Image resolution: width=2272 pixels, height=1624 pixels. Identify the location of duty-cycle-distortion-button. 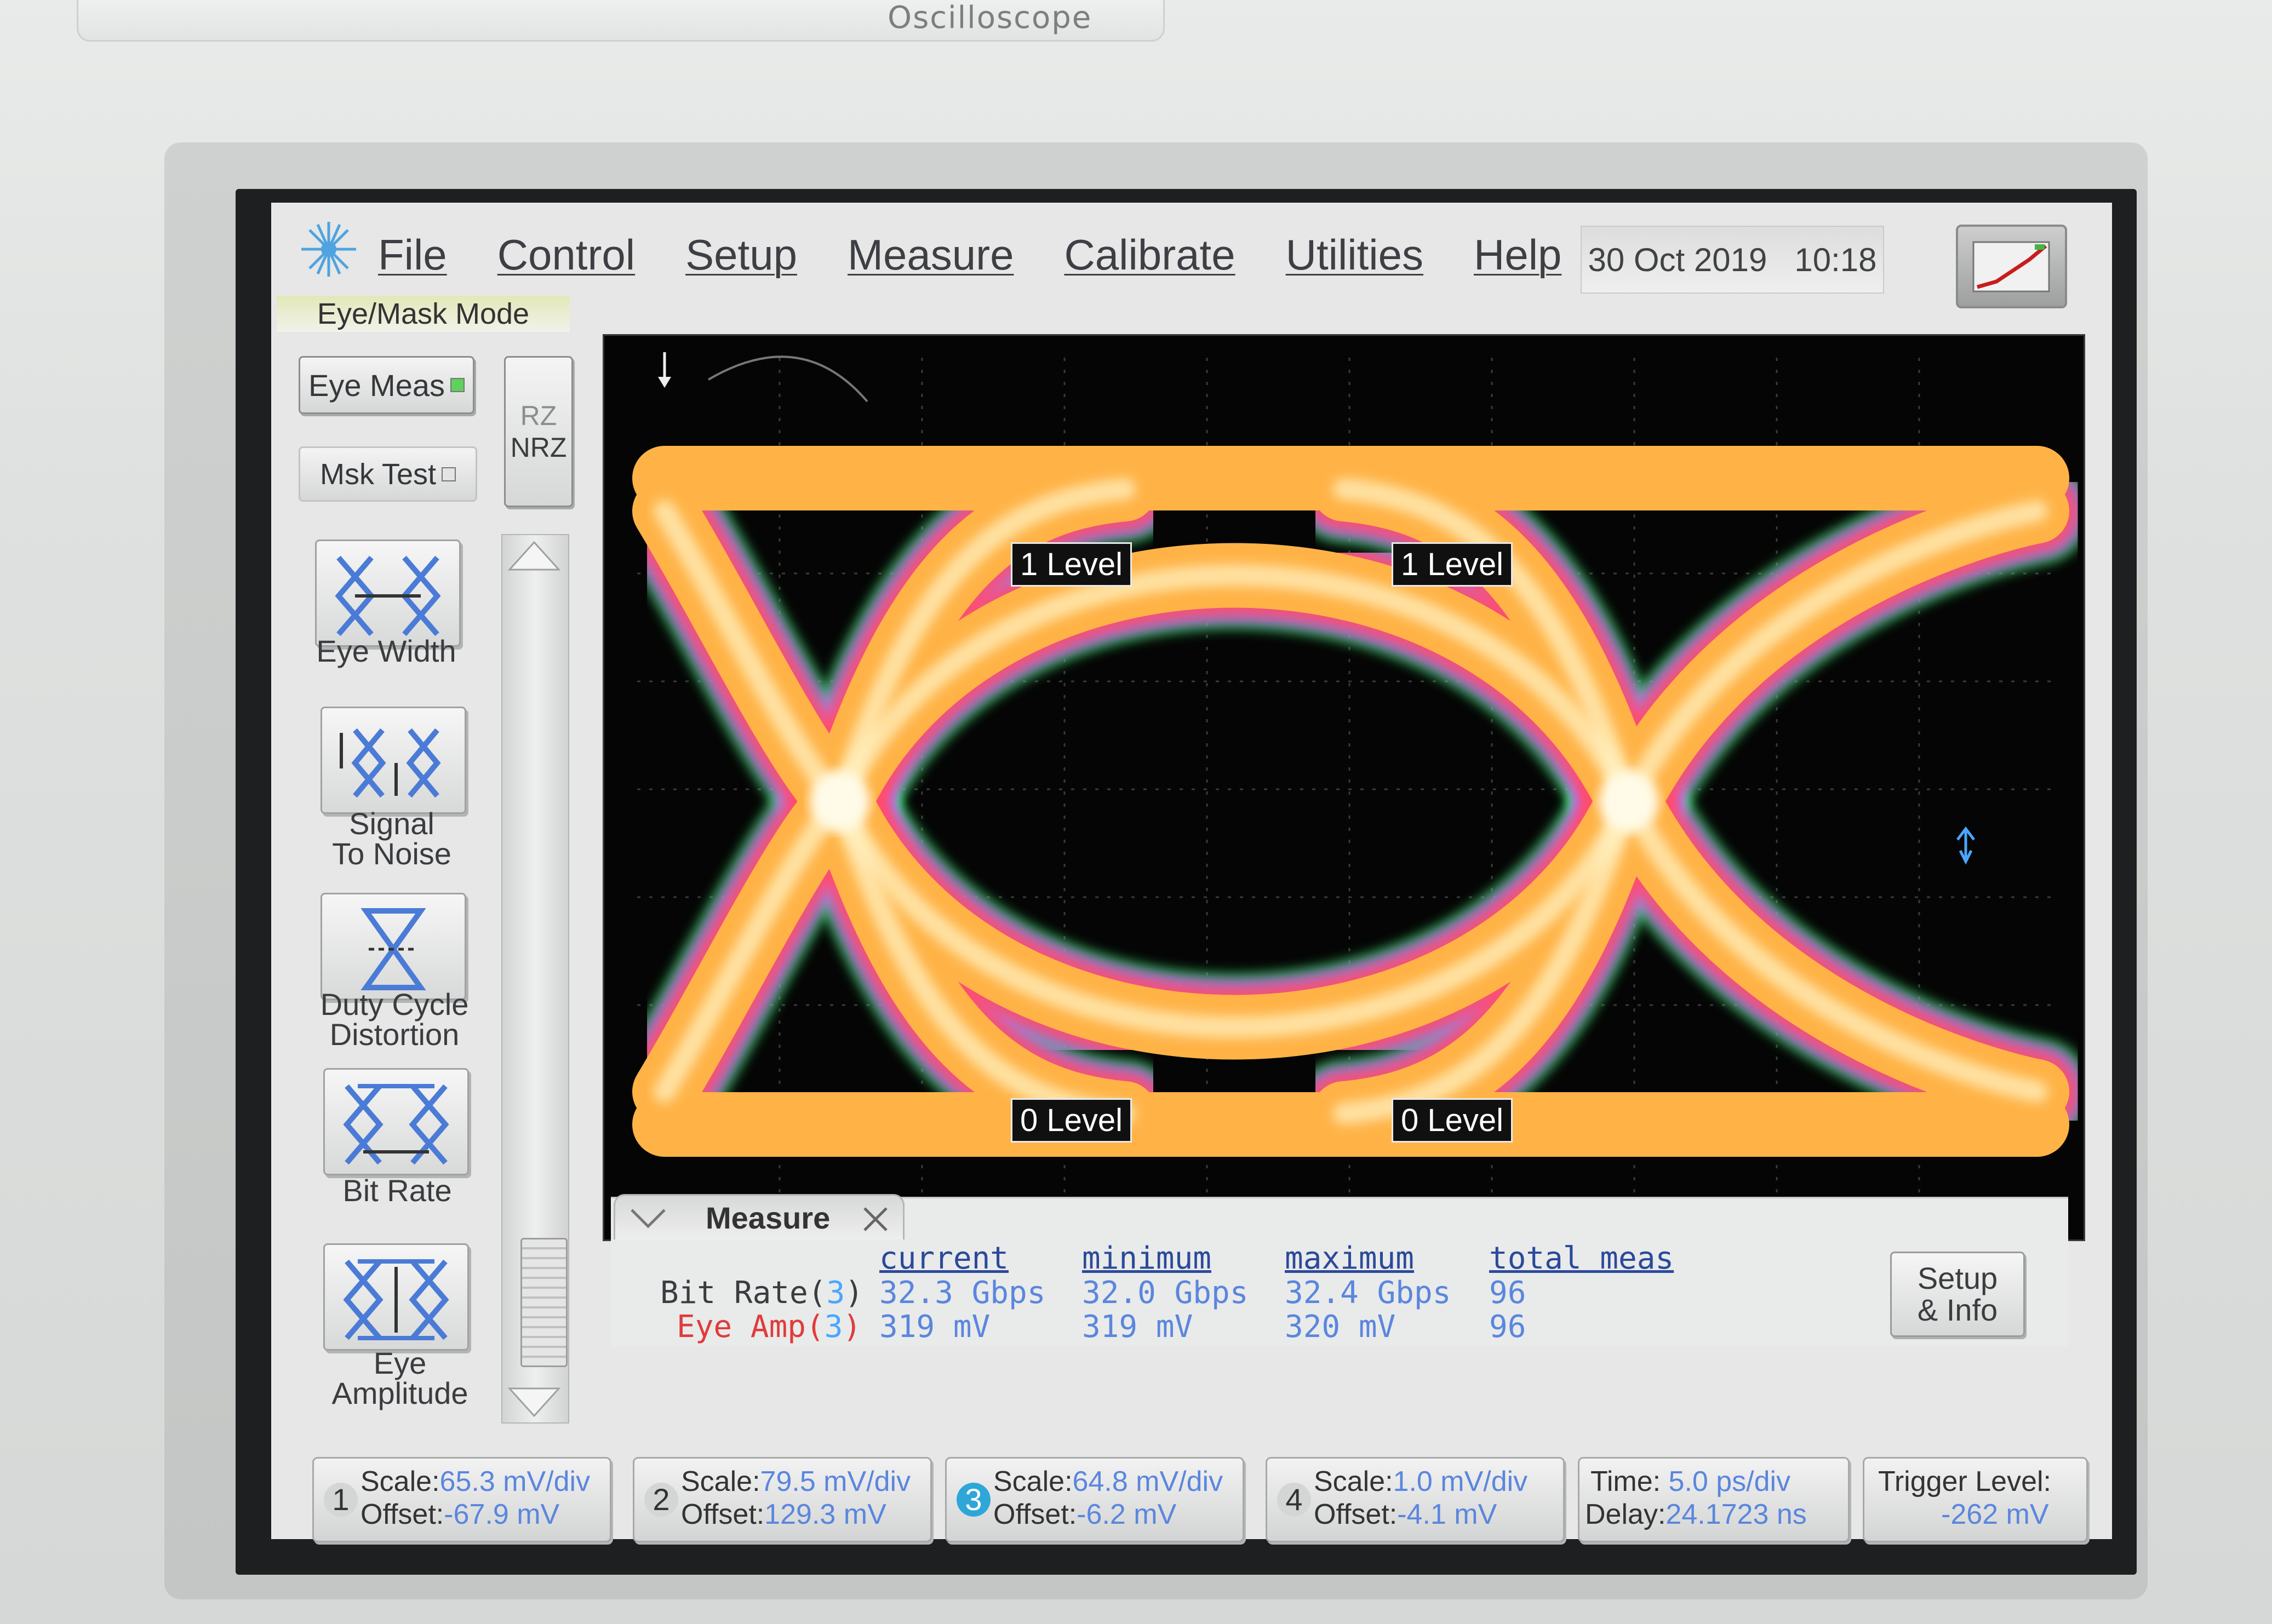
(394, 947).